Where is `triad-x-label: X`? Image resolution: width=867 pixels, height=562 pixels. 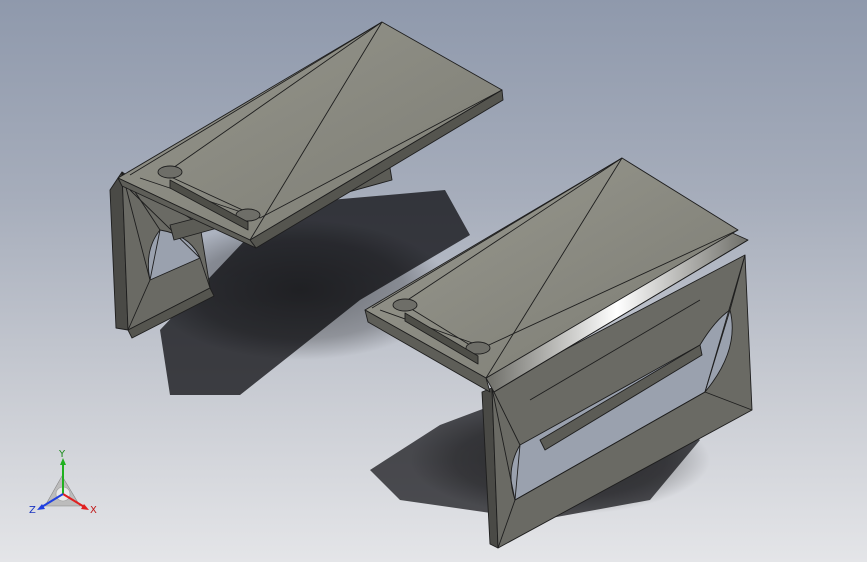
triad-x-label: X is located at coordinates (93, 510).